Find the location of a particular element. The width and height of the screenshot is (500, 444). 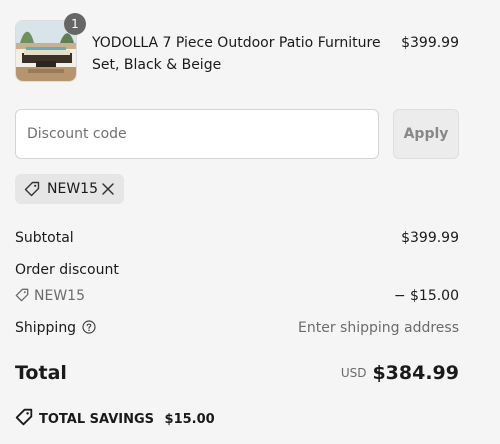

applied-discount-chip: NEW15 is located at coordinates (69, 189).